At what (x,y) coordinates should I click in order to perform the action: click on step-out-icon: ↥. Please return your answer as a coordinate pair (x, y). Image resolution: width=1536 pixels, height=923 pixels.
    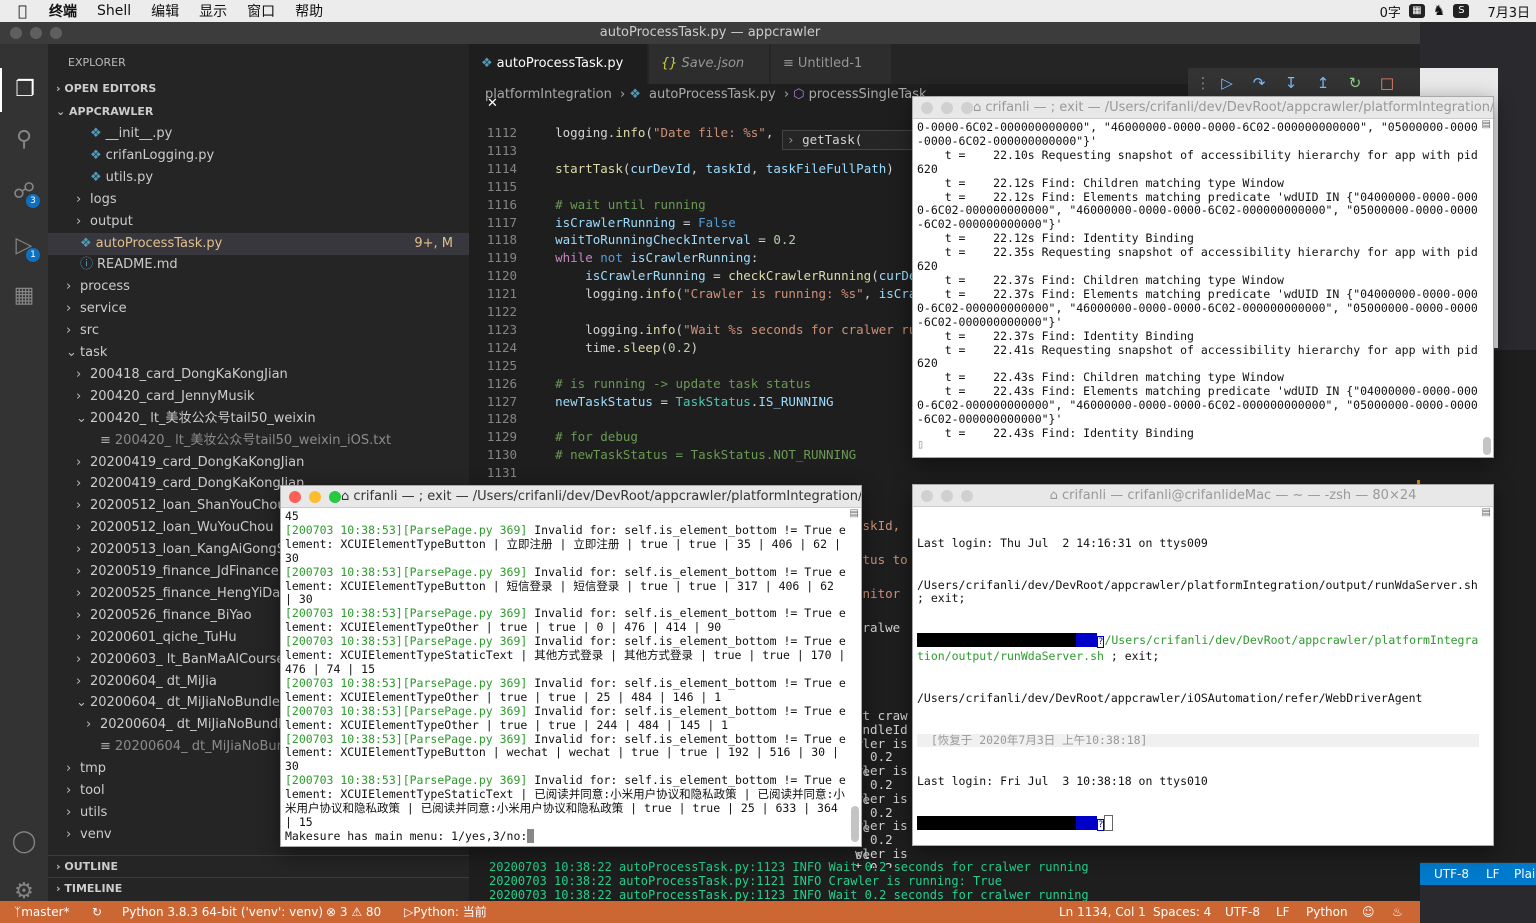
    Looking at the image, I should click on (1323, 83).